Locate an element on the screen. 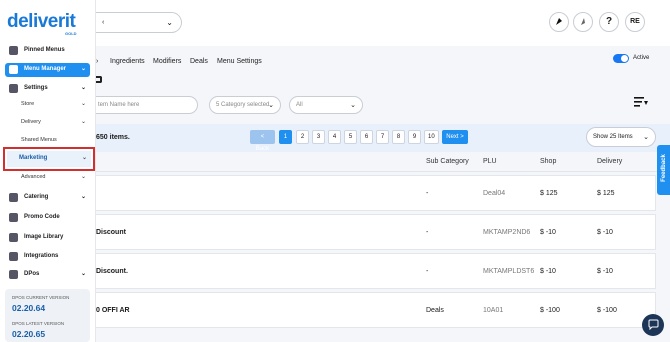 Image resolution: width=670 pixels, height=342 pixels. row-name: Discount. is located at coordinates (112, 271).